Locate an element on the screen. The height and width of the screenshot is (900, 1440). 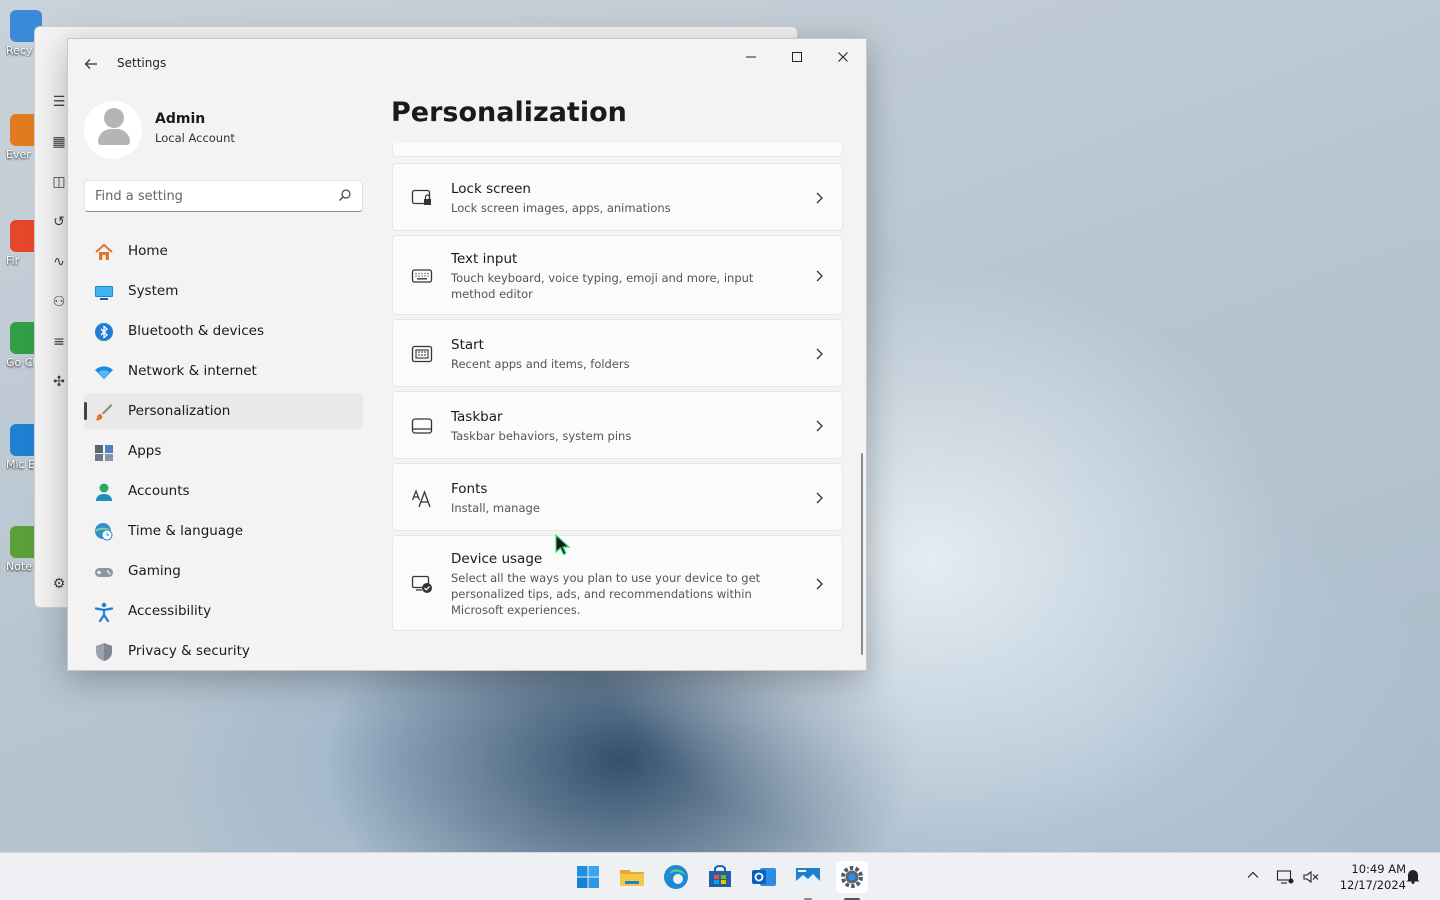
profile-account-type: Local Account is located at coordinates (195, 138).